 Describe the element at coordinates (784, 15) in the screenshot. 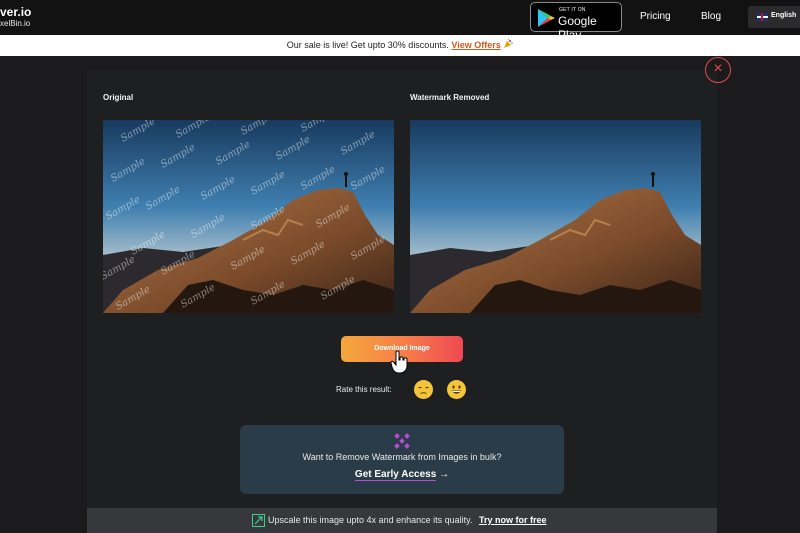

I see `language-label: English` at that location.